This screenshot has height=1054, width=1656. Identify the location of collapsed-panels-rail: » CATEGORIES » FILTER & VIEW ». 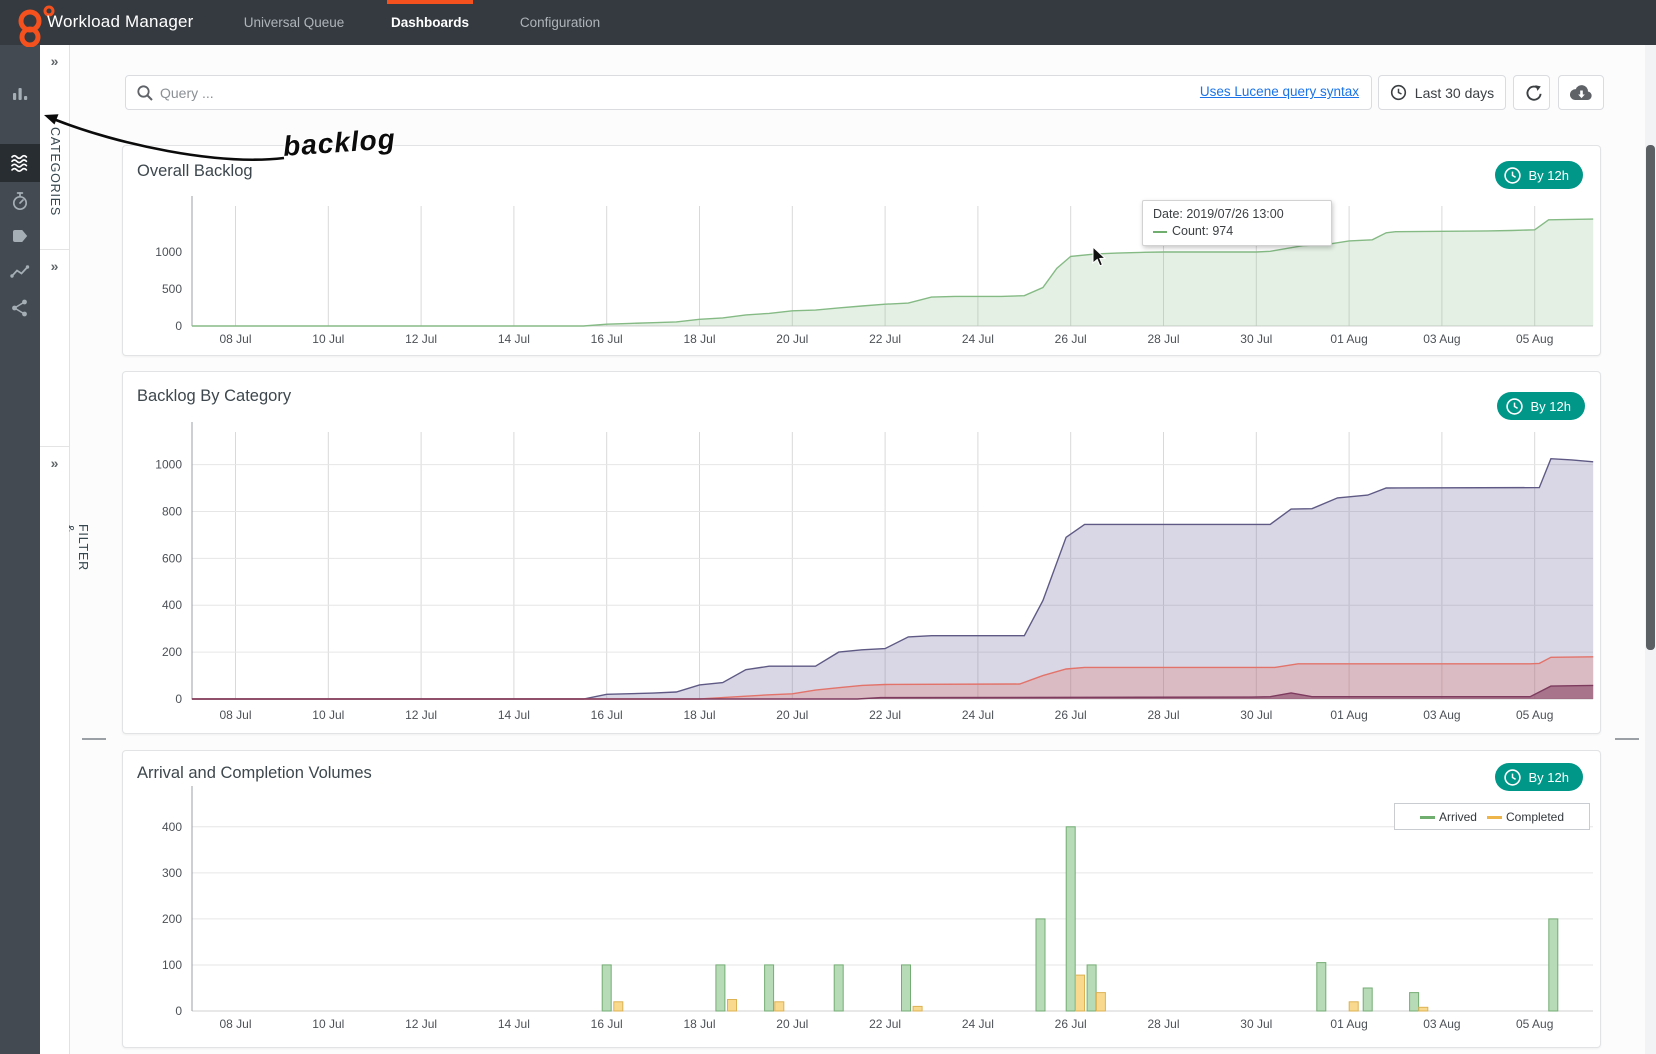
(65, 549).